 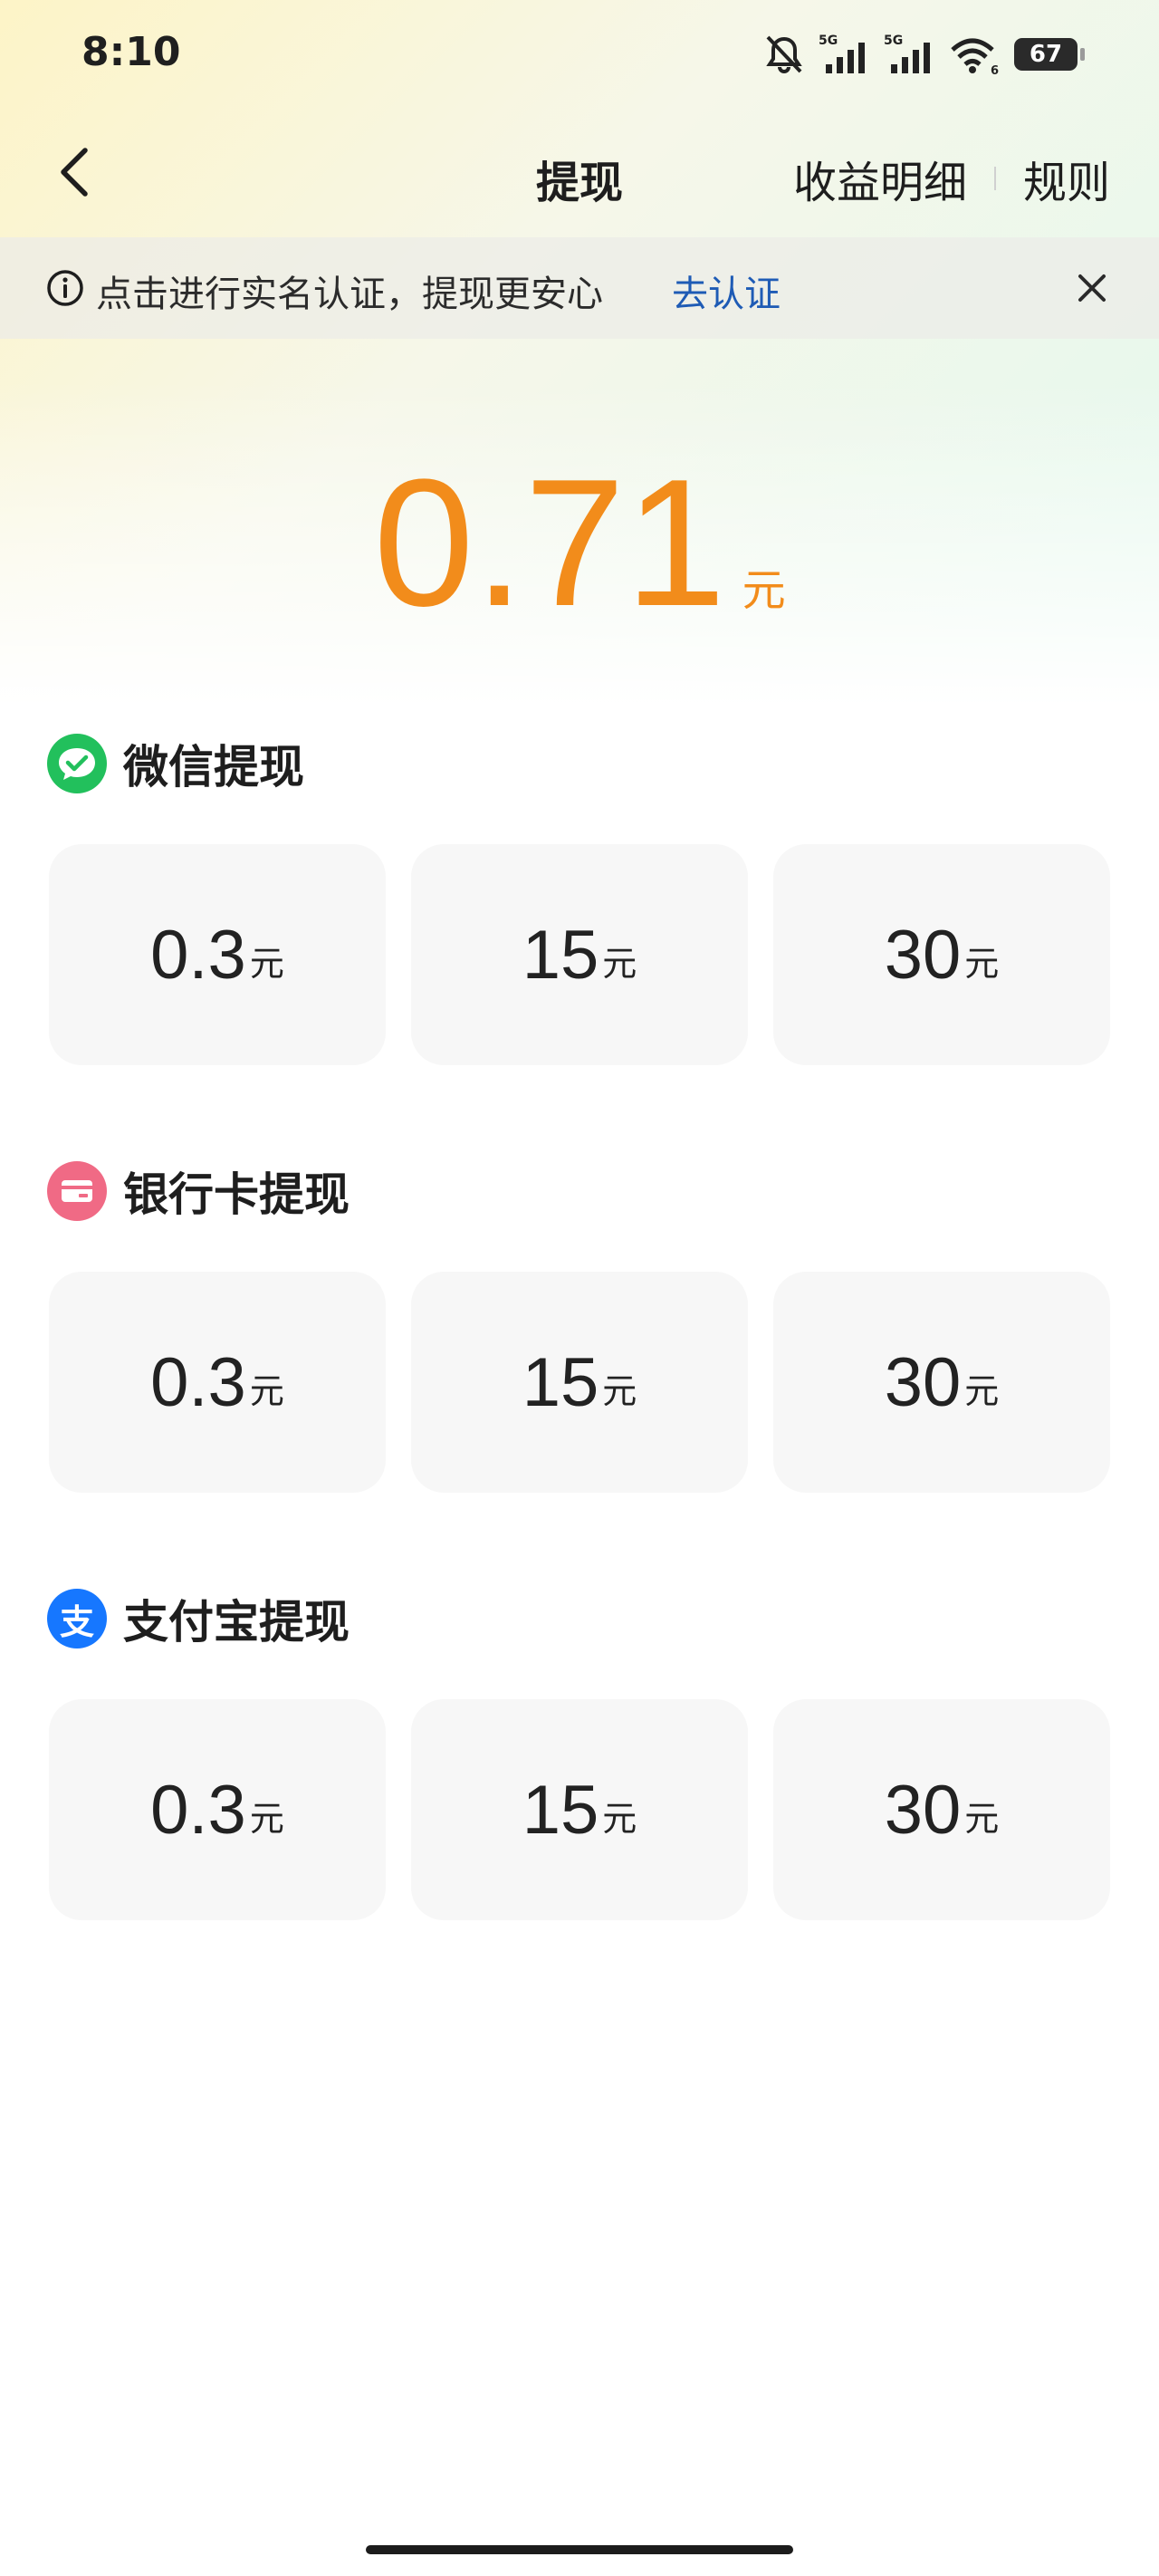 I want to click on chevron-left-icon, so click(x=75, y=172).